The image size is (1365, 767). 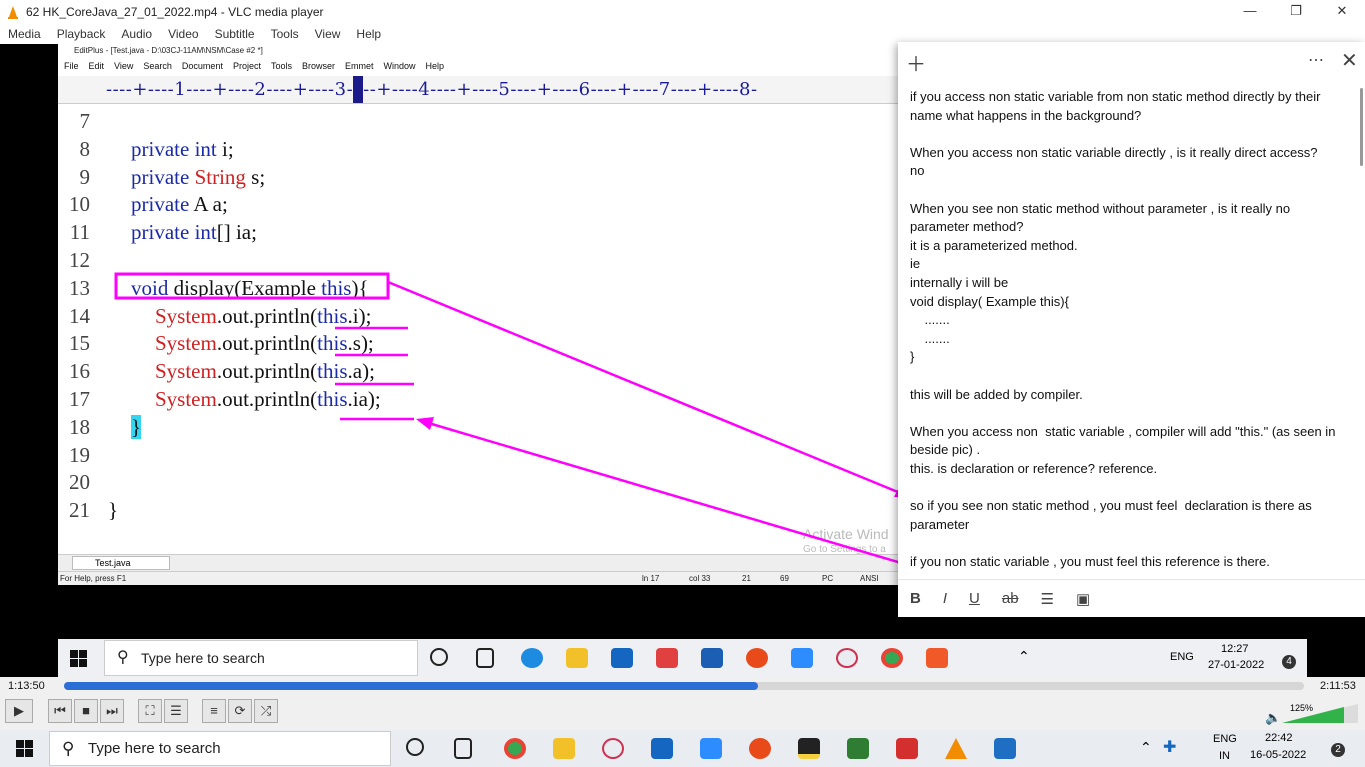 I want to click on editplus-menu-file: File, so click(x=71, y=66).